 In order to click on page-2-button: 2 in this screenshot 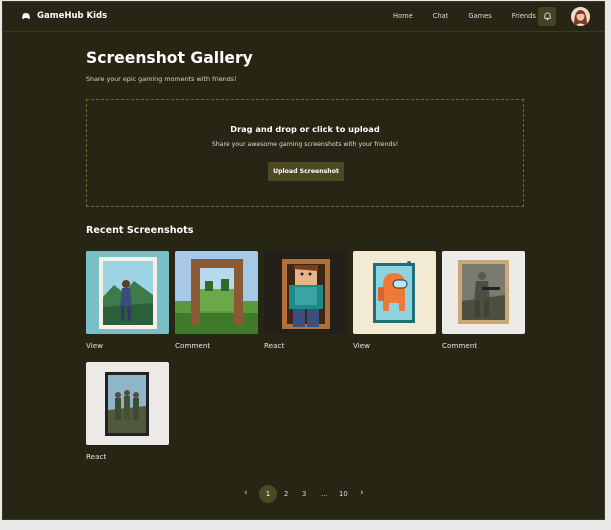, I will do `click(286, 494)`.